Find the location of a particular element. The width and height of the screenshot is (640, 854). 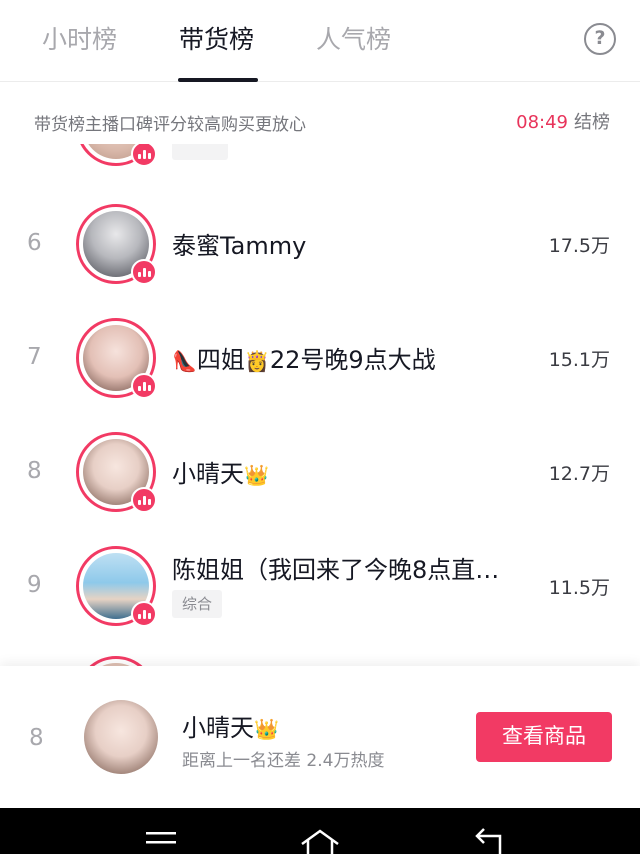

list-item: 6 泰蜜Tammy 17.5万 is located at coordinates (320, 243).